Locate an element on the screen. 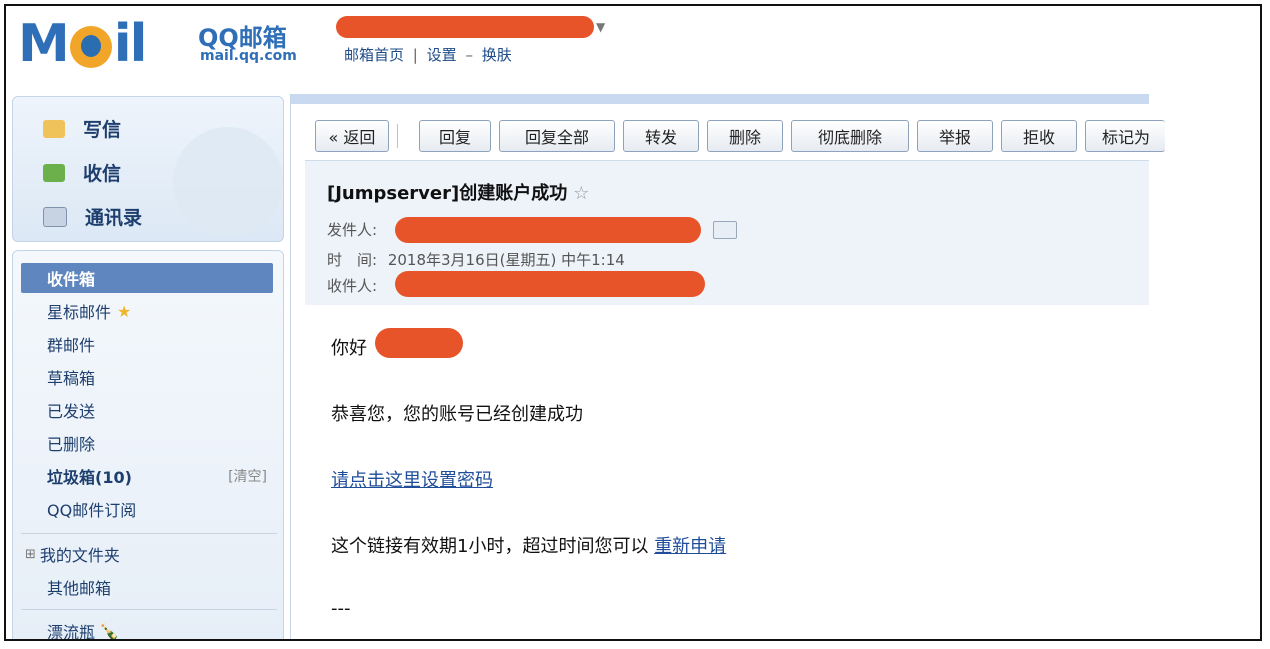  compose-panel: 写信 收信 通讯录 is located at coordinates (148, 169).